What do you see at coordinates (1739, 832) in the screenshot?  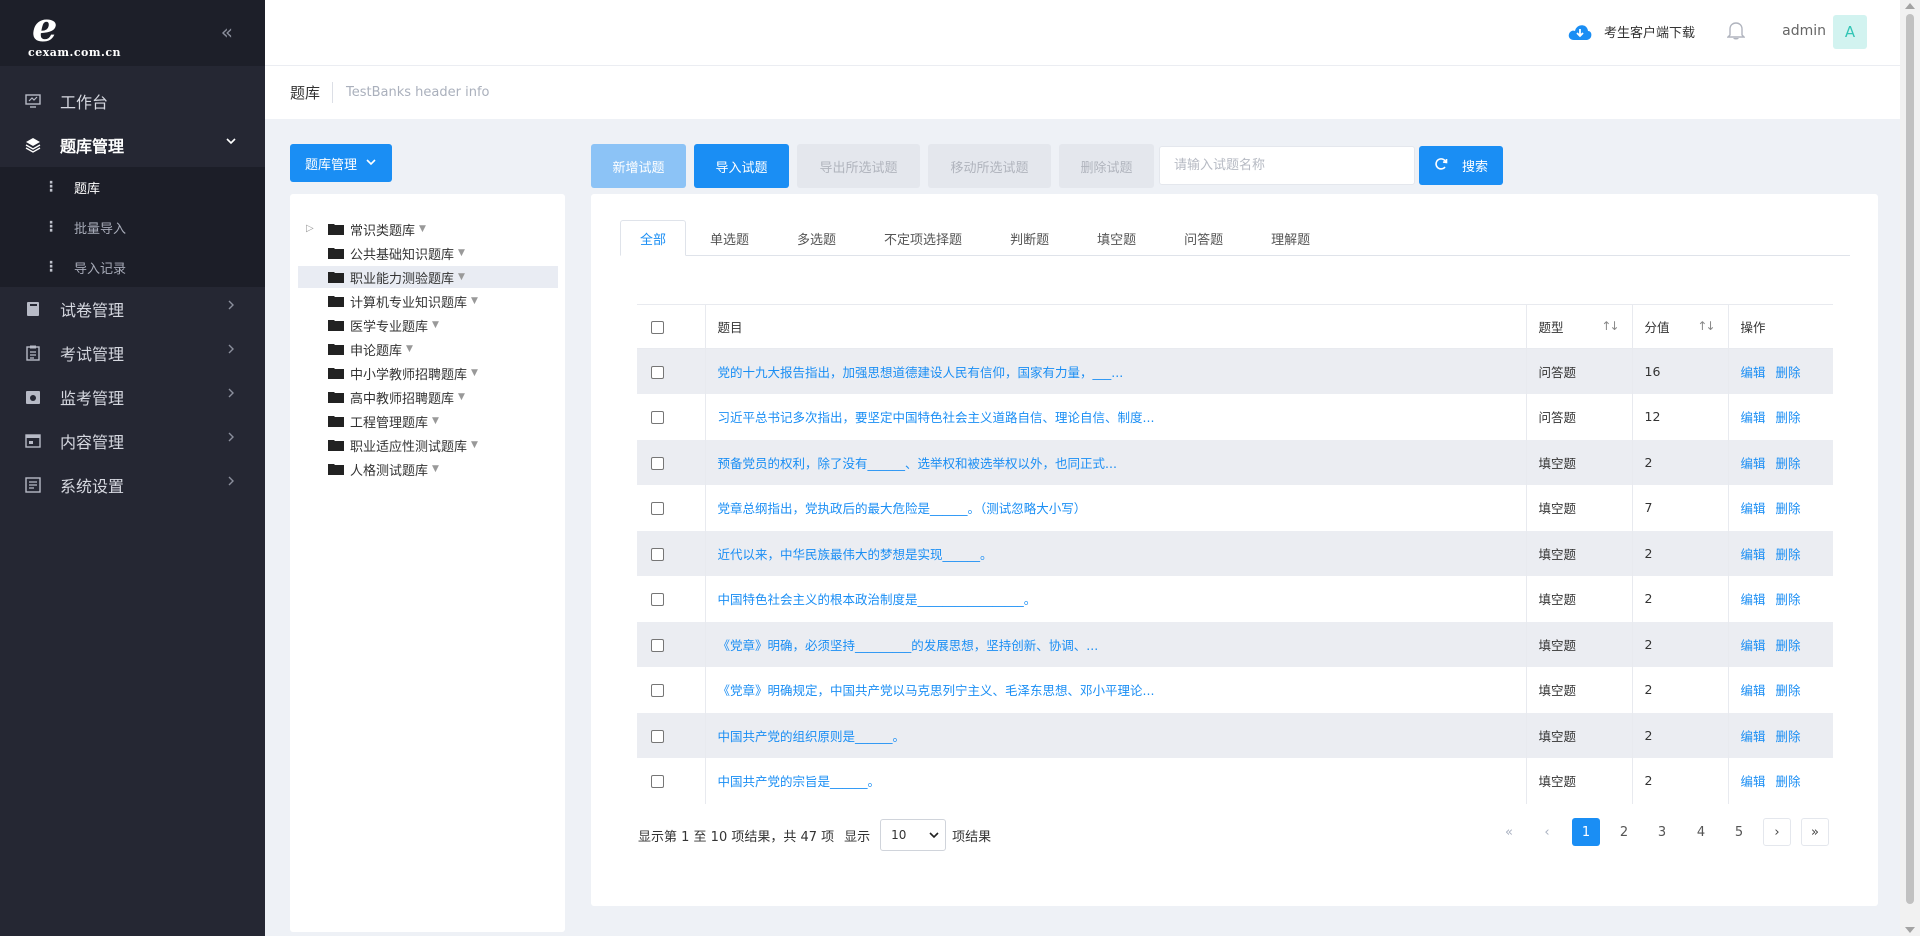 I see `page-5-button: 5` at bounding box center [1739, 832].